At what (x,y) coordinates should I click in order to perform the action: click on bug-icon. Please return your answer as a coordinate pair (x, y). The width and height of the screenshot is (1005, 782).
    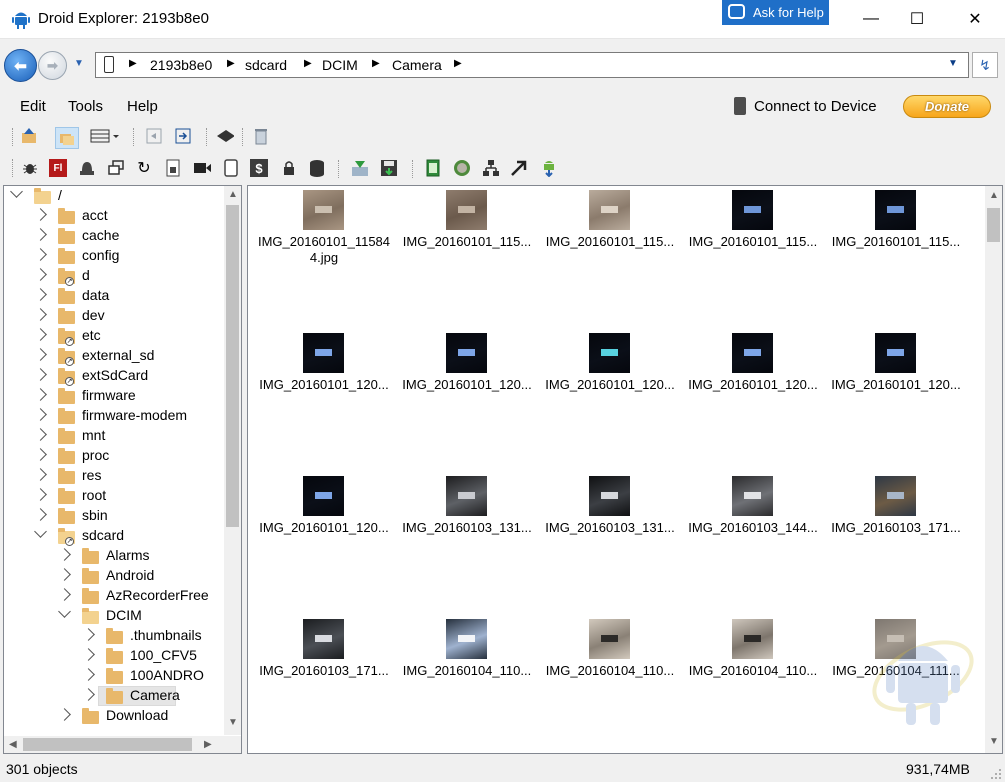
    Looking at the image, I should click on (30, 168).